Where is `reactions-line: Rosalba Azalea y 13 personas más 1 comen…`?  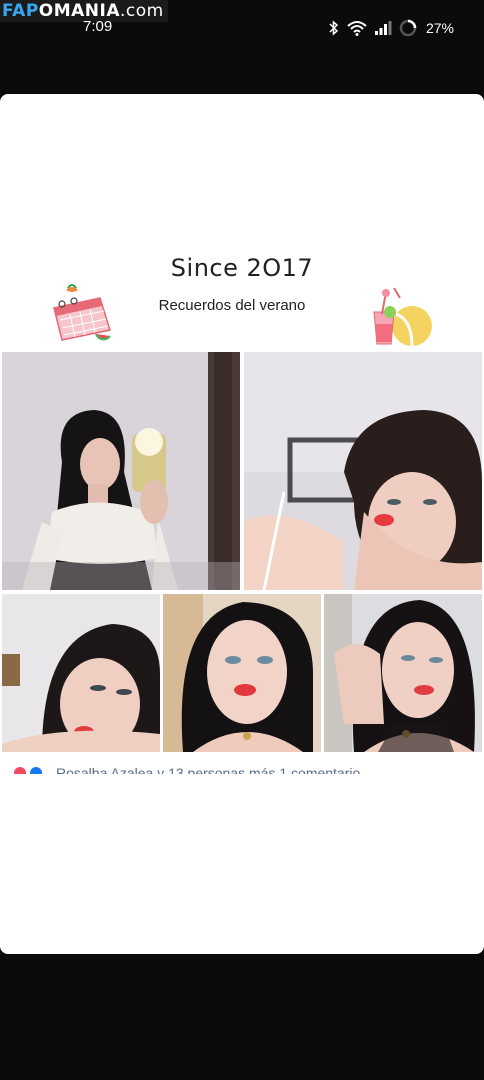
reactions-line: Rosalba Azalea y 13 personas más 1 comen… is located at coordinates (240, 768).